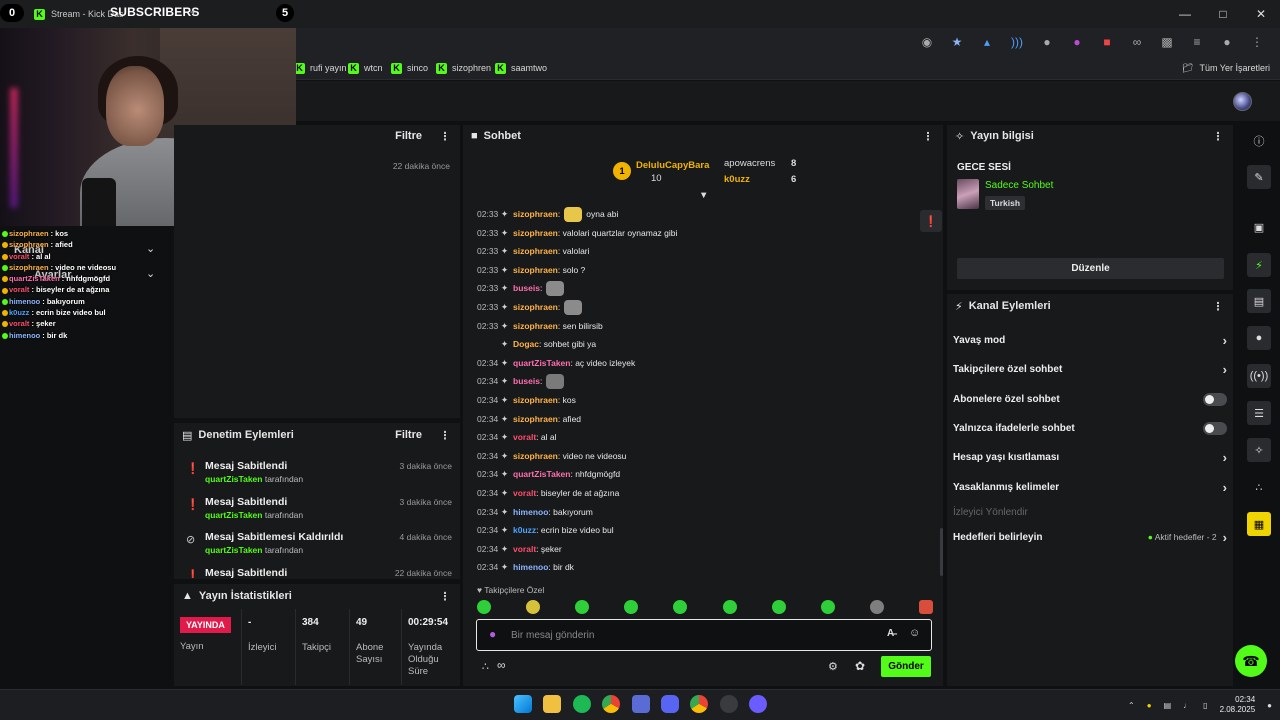 This screenshot has height=720, width=1280. Describe the element at coordinates (1185, 14) in the screenshot. I see `minimize-button: —` at that location.